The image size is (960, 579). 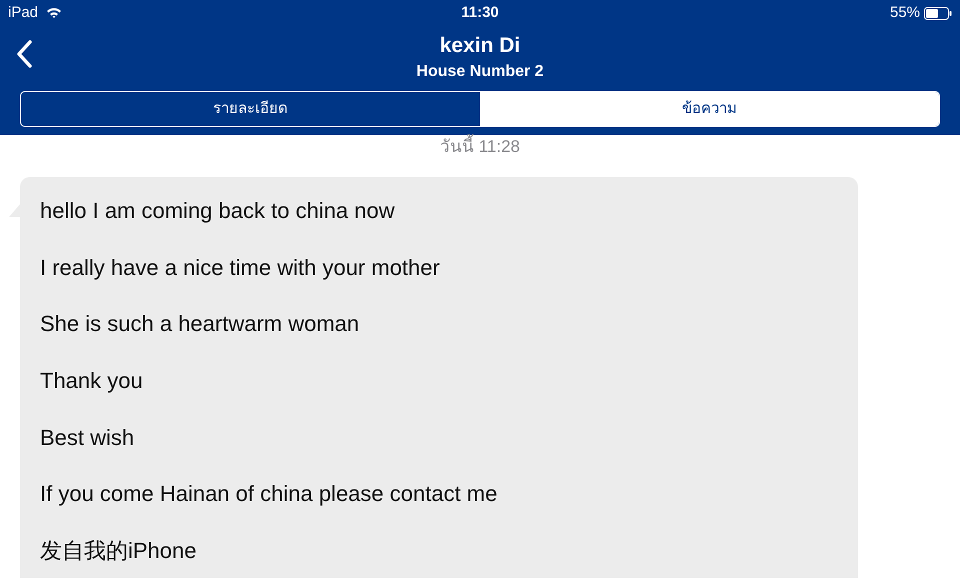 I want to click on device-name: iPad, so click(x=23, y=12).